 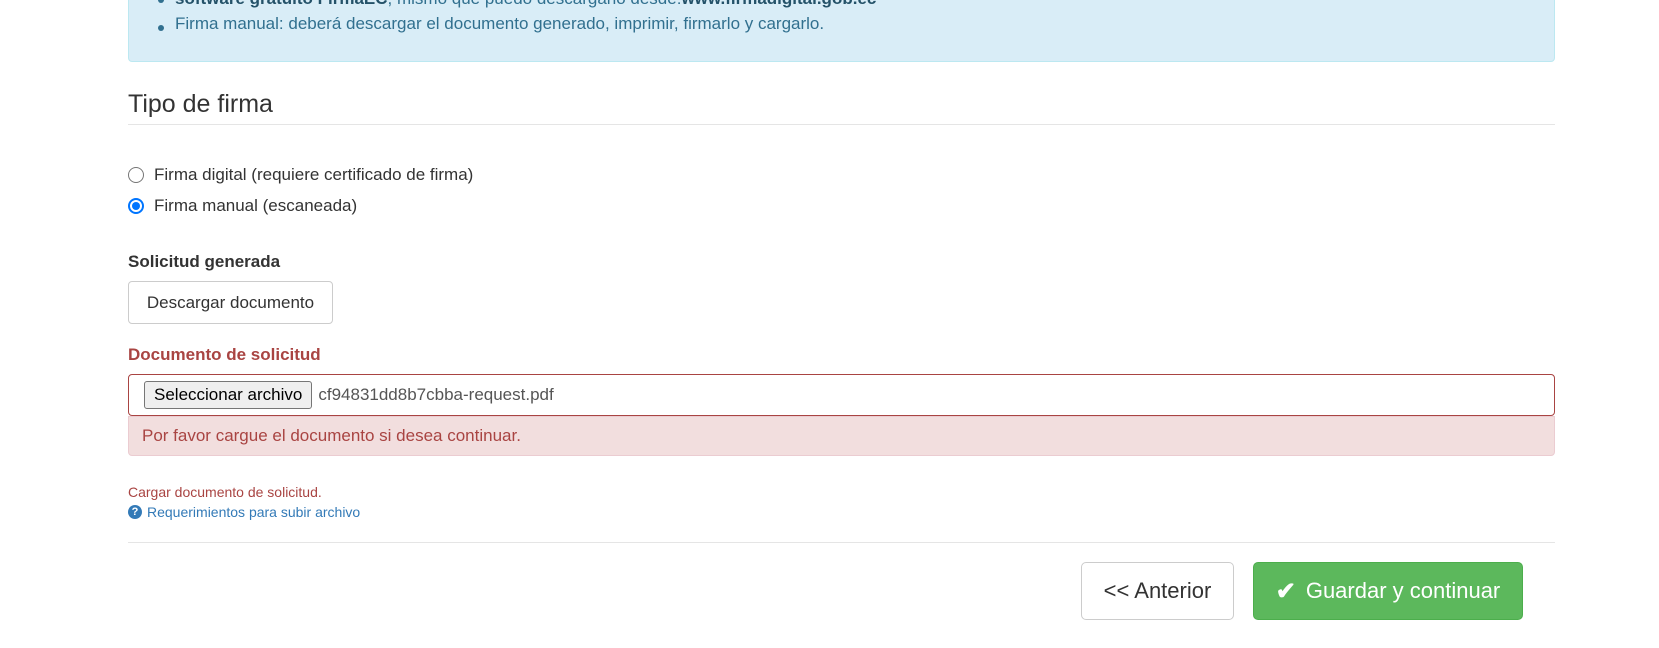 What do you see at coordinates (135, 512) in the screenshot?
I see `question-circle-icon: ?` at bounding box center [135, 512].